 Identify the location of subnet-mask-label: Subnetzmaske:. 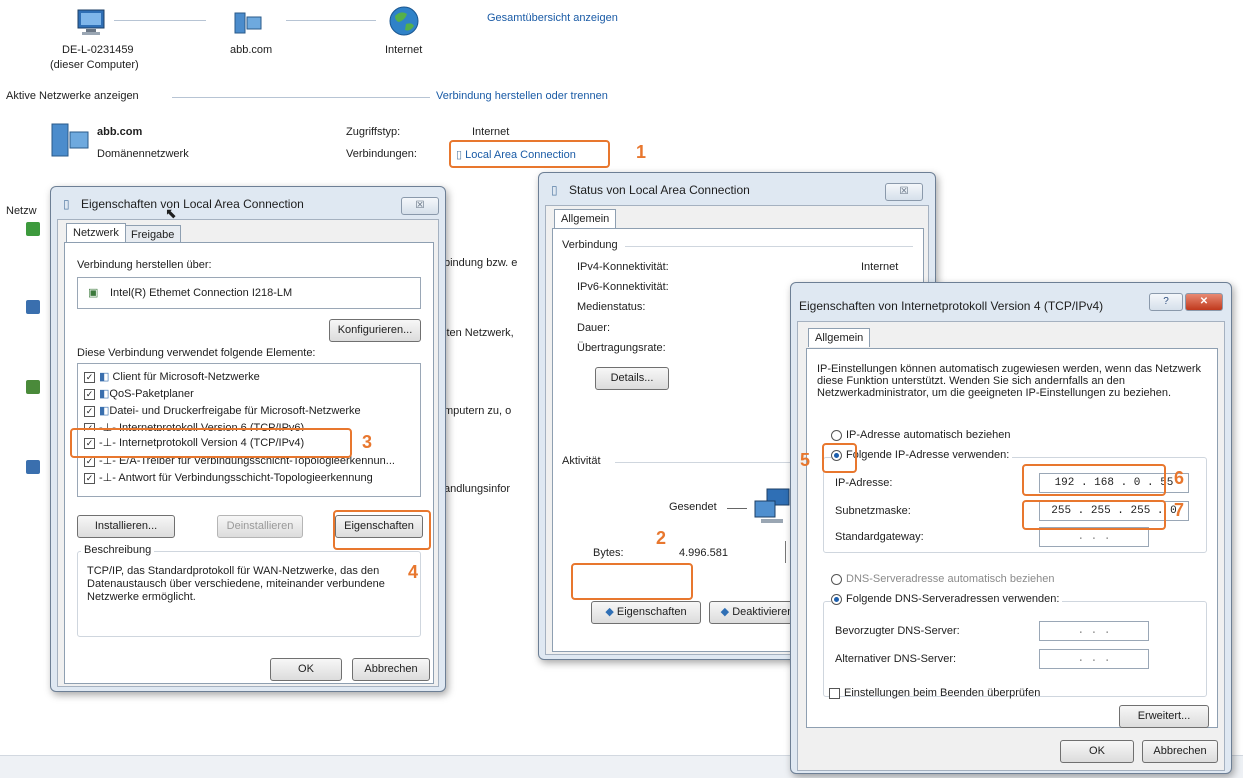
(873, 511).